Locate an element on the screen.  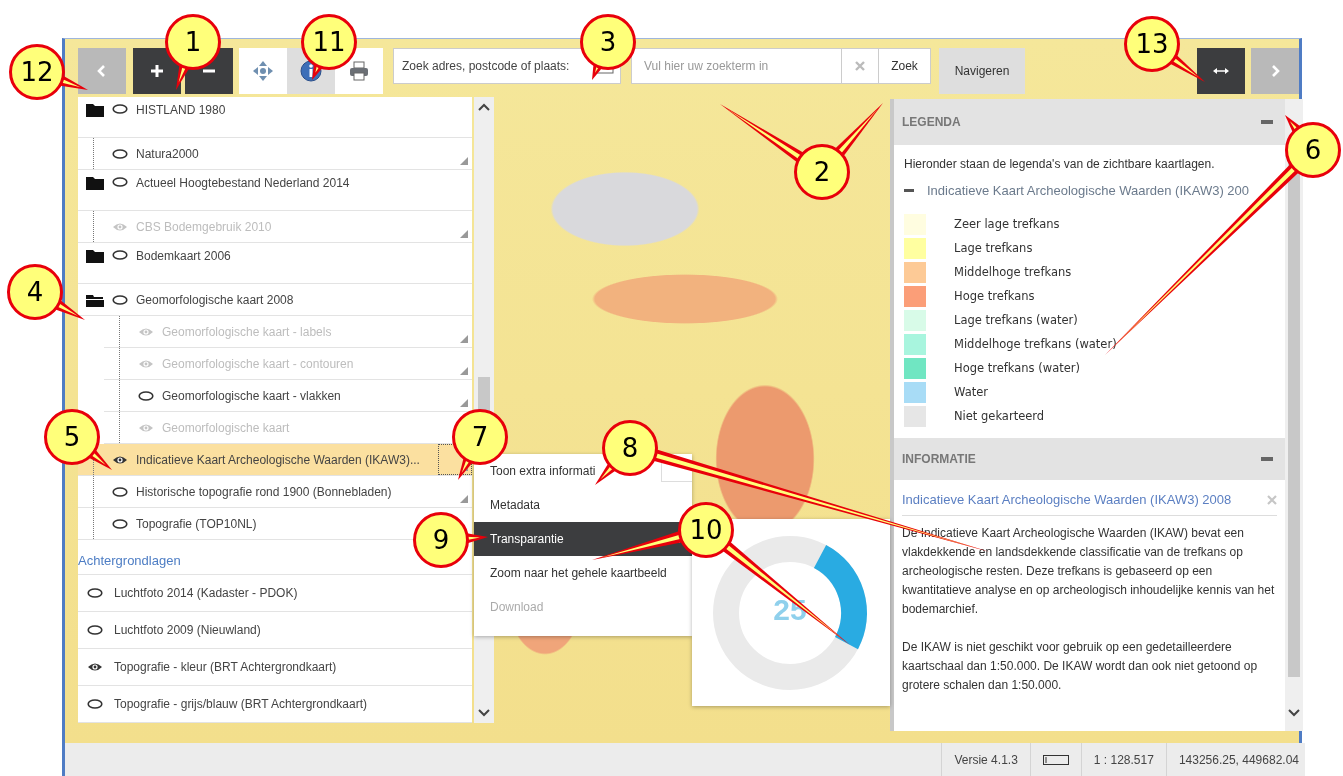
layer-name: Topografie - grijs/blauw (BRT Achtergrondkaart) is located at coordinates (240, 704).